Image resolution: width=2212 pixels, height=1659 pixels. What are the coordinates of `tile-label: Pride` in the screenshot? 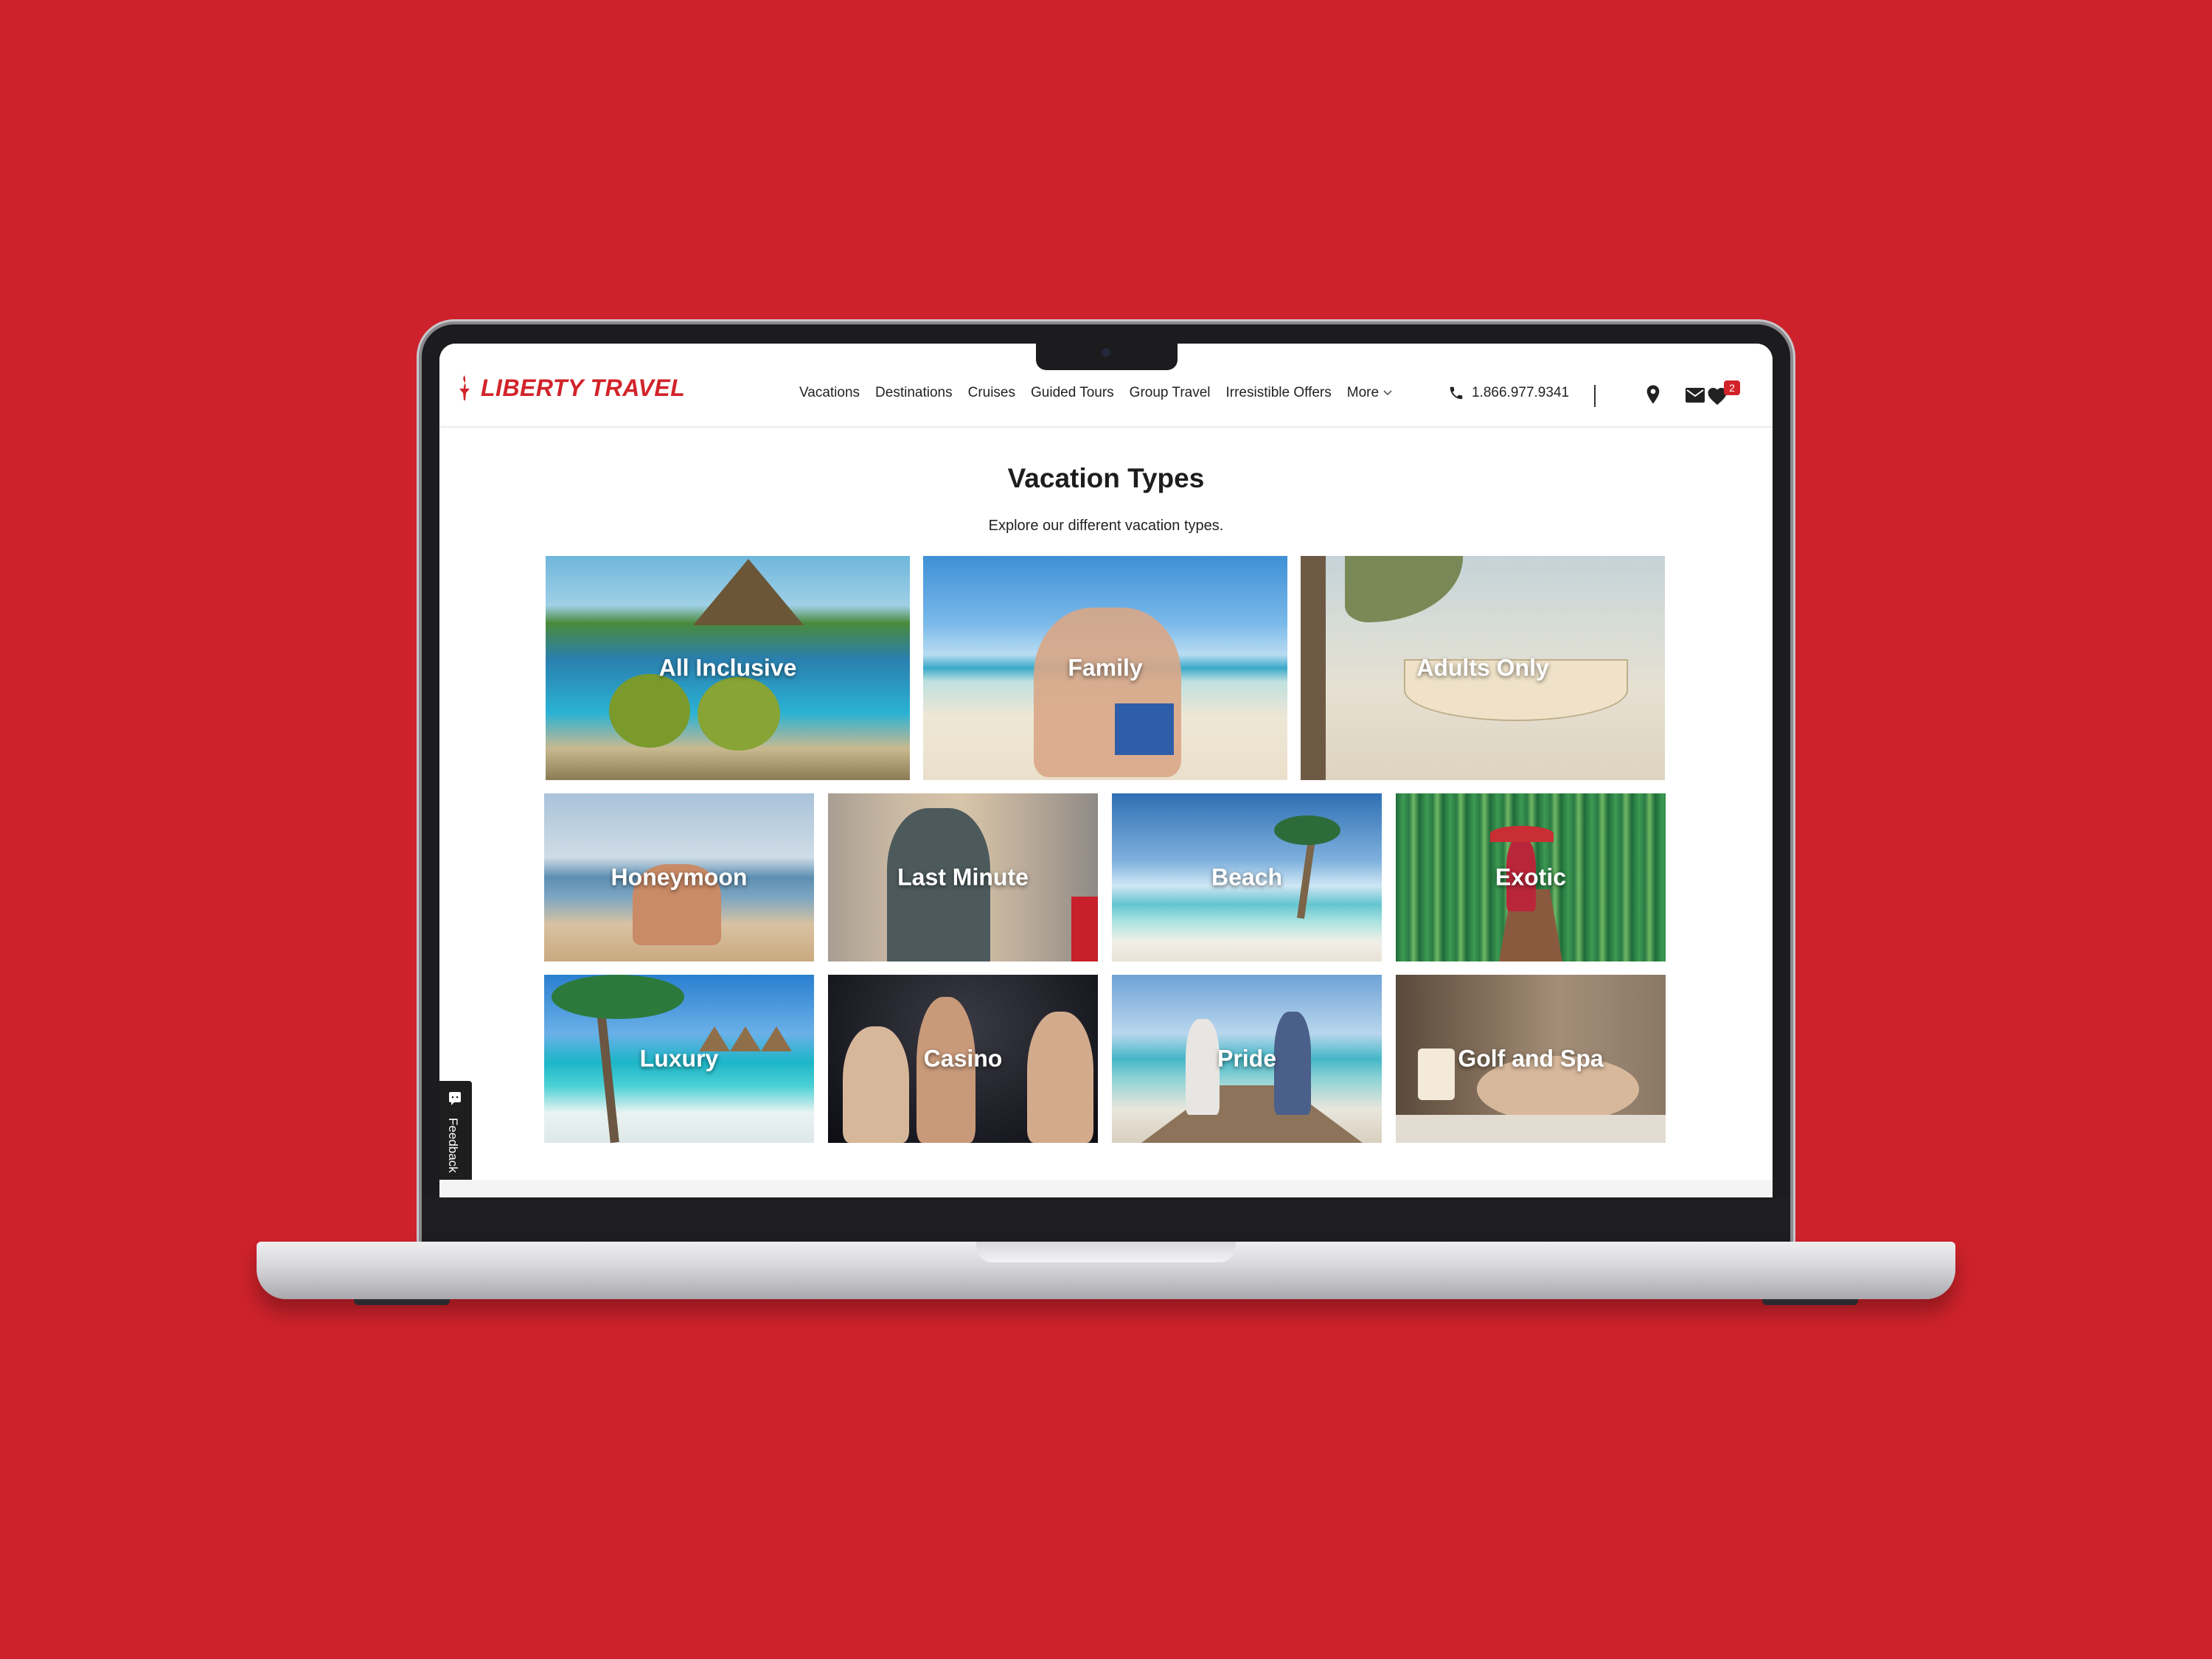 It's located at (1247, 1058).